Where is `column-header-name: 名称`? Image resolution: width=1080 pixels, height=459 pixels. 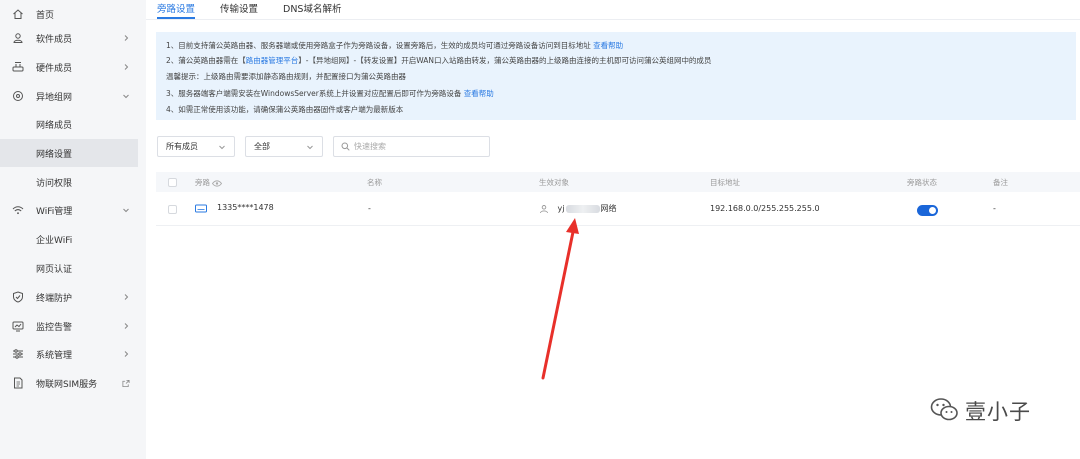
column-header-name: 名称 is located at coordinates (374, 182).